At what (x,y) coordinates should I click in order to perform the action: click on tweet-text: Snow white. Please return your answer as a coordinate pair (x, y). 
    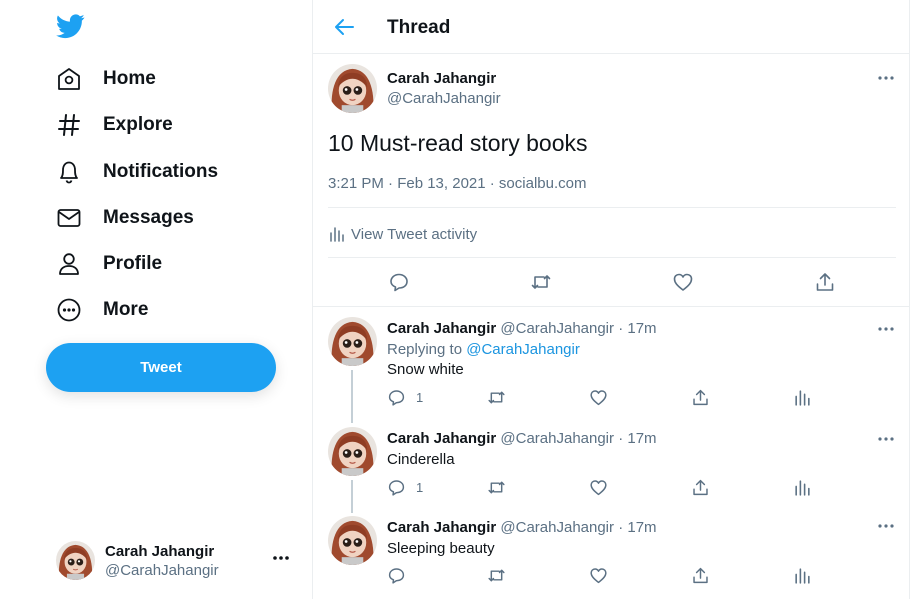
    Looking at the image, I should click on (425, 369).